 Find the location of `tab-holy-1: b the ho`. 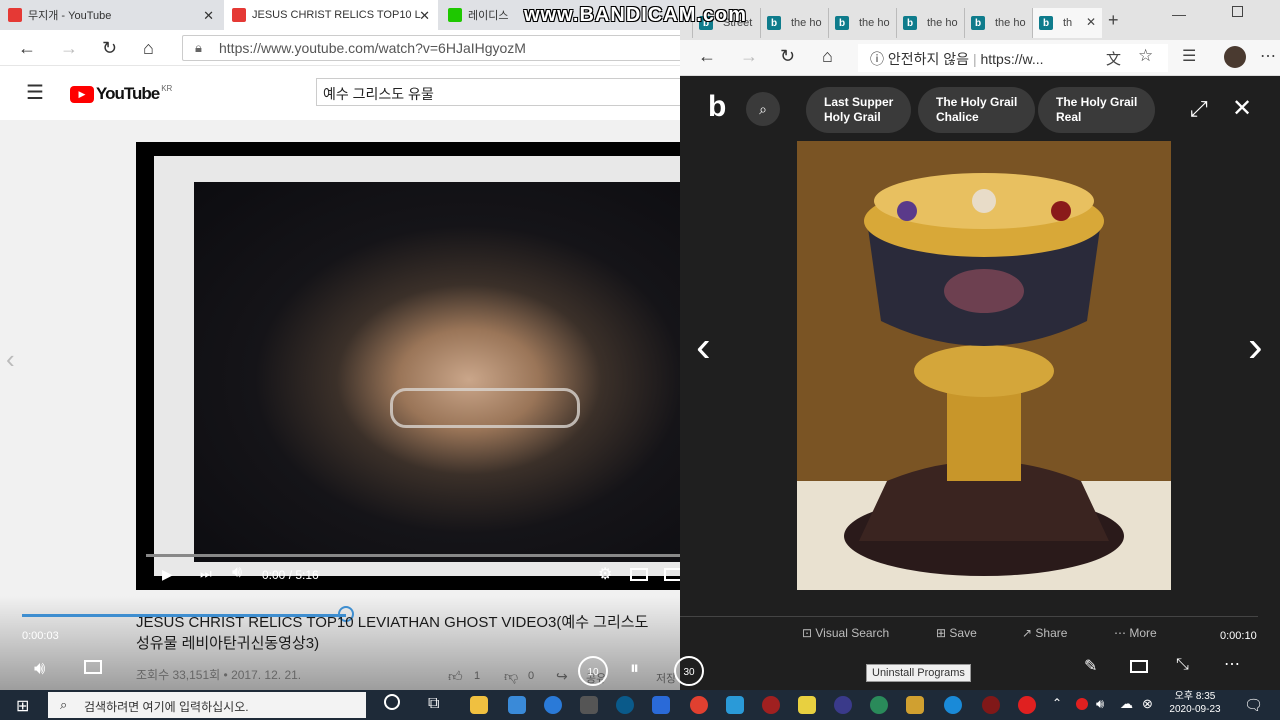

tab-holy-1: b the ho is located at coordinates (793, 23).